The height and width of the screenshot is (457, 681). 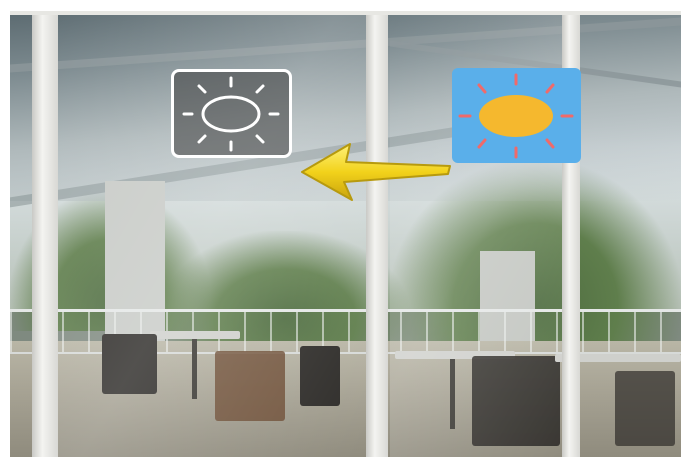 I want to click on arrow-left-icon, so click(x=376, y=172).